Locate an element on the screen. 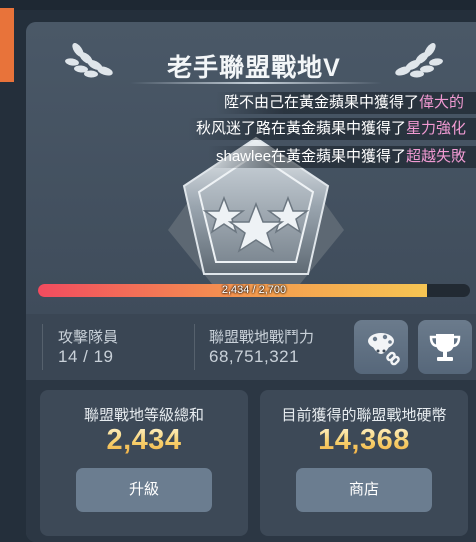 The image size is (476, 542). level-sum-label: 聯盟戰地等級總和 is located at coordinates (143, 415).